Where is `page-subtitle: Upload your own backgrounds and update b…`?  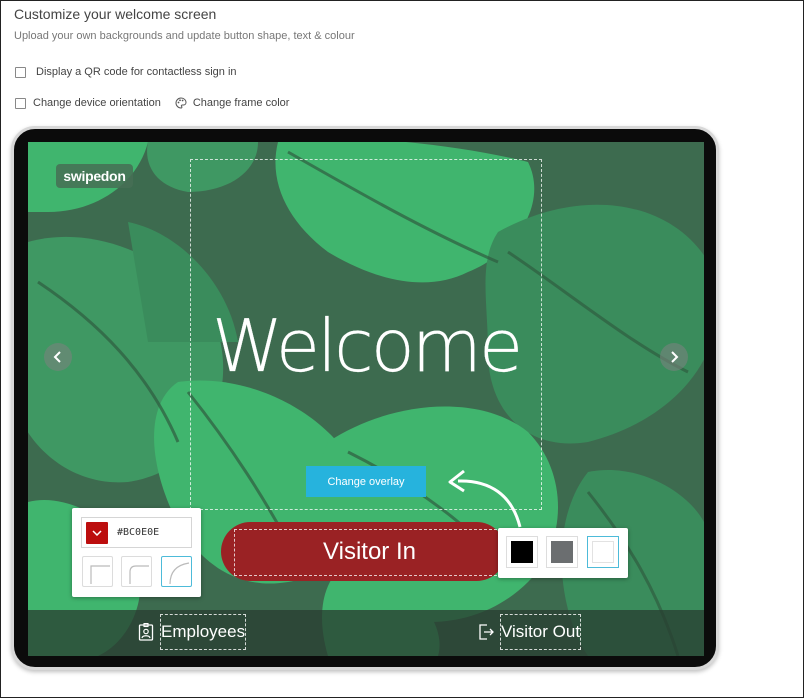
page-subtitle: Upload your own backgrounds and update b… is located at coordinates (184, 36).